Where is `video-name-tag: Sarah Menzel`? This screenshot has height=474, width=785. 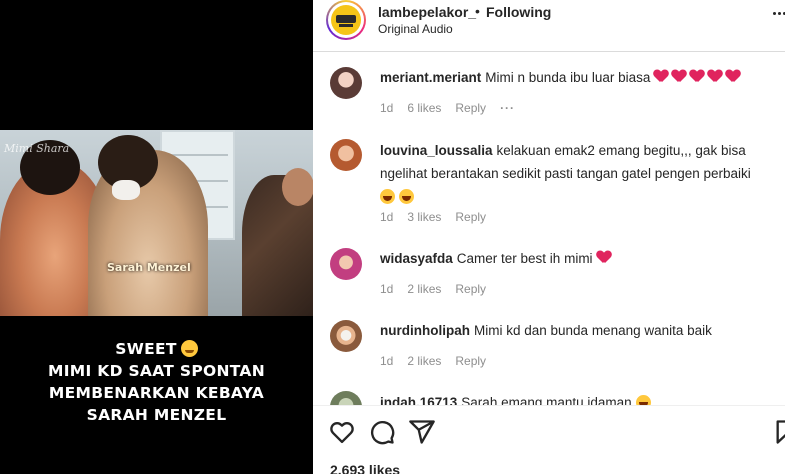
video-name-tag: Sarah Menzel is located at coordinates (149, 267).